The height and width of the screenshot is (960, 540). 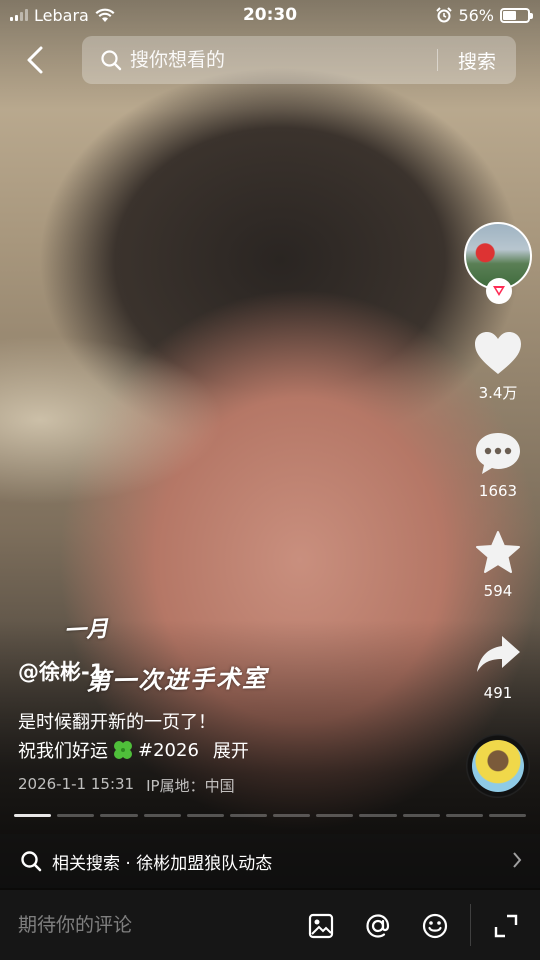 What do you see at coordinates (498, 353) in the screenshot?
I see `heart-icon` at bounding box center [498, 353].